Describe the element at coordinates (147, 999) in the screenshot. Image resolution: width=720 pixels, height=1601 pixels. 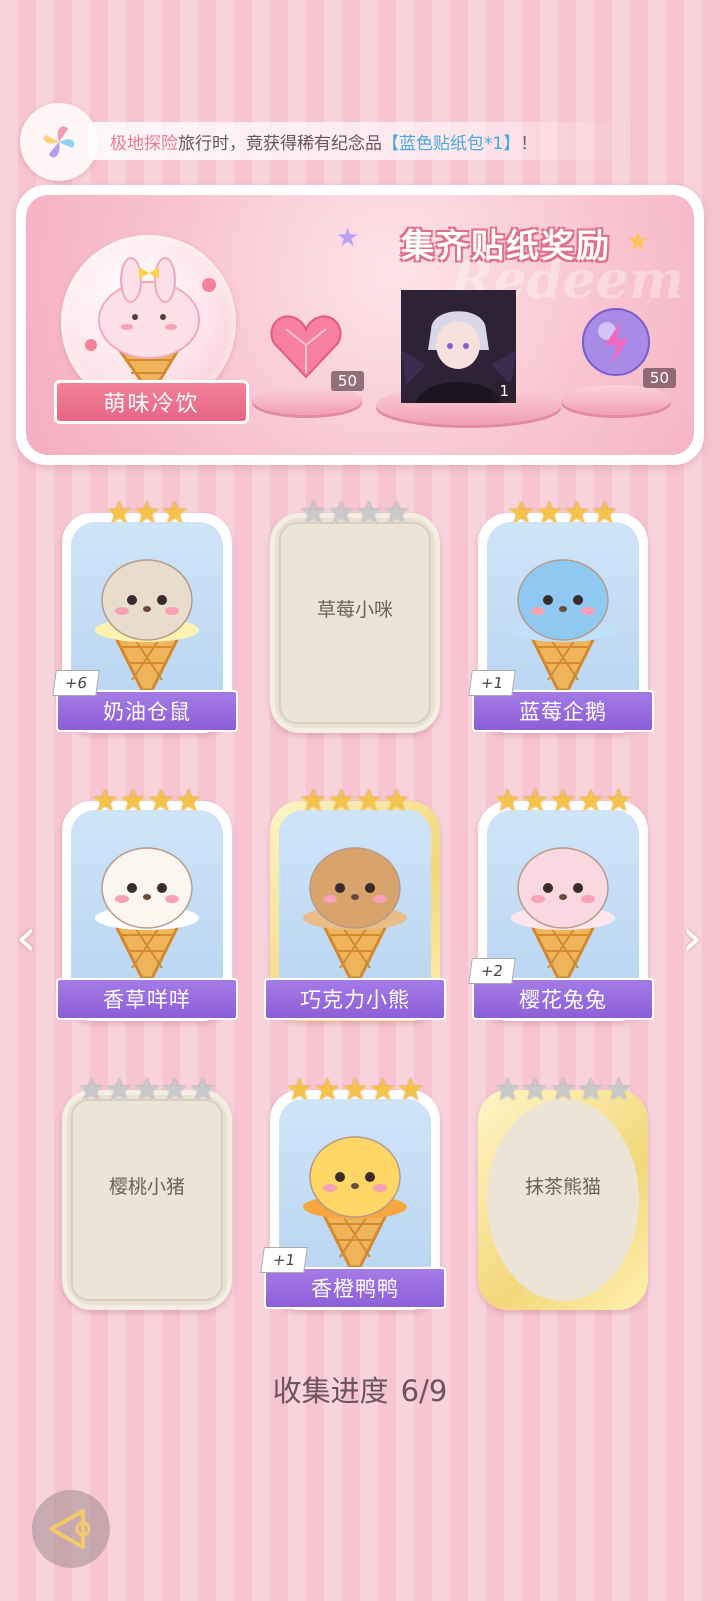
I see `card-name: 香草咩咩` at that location.